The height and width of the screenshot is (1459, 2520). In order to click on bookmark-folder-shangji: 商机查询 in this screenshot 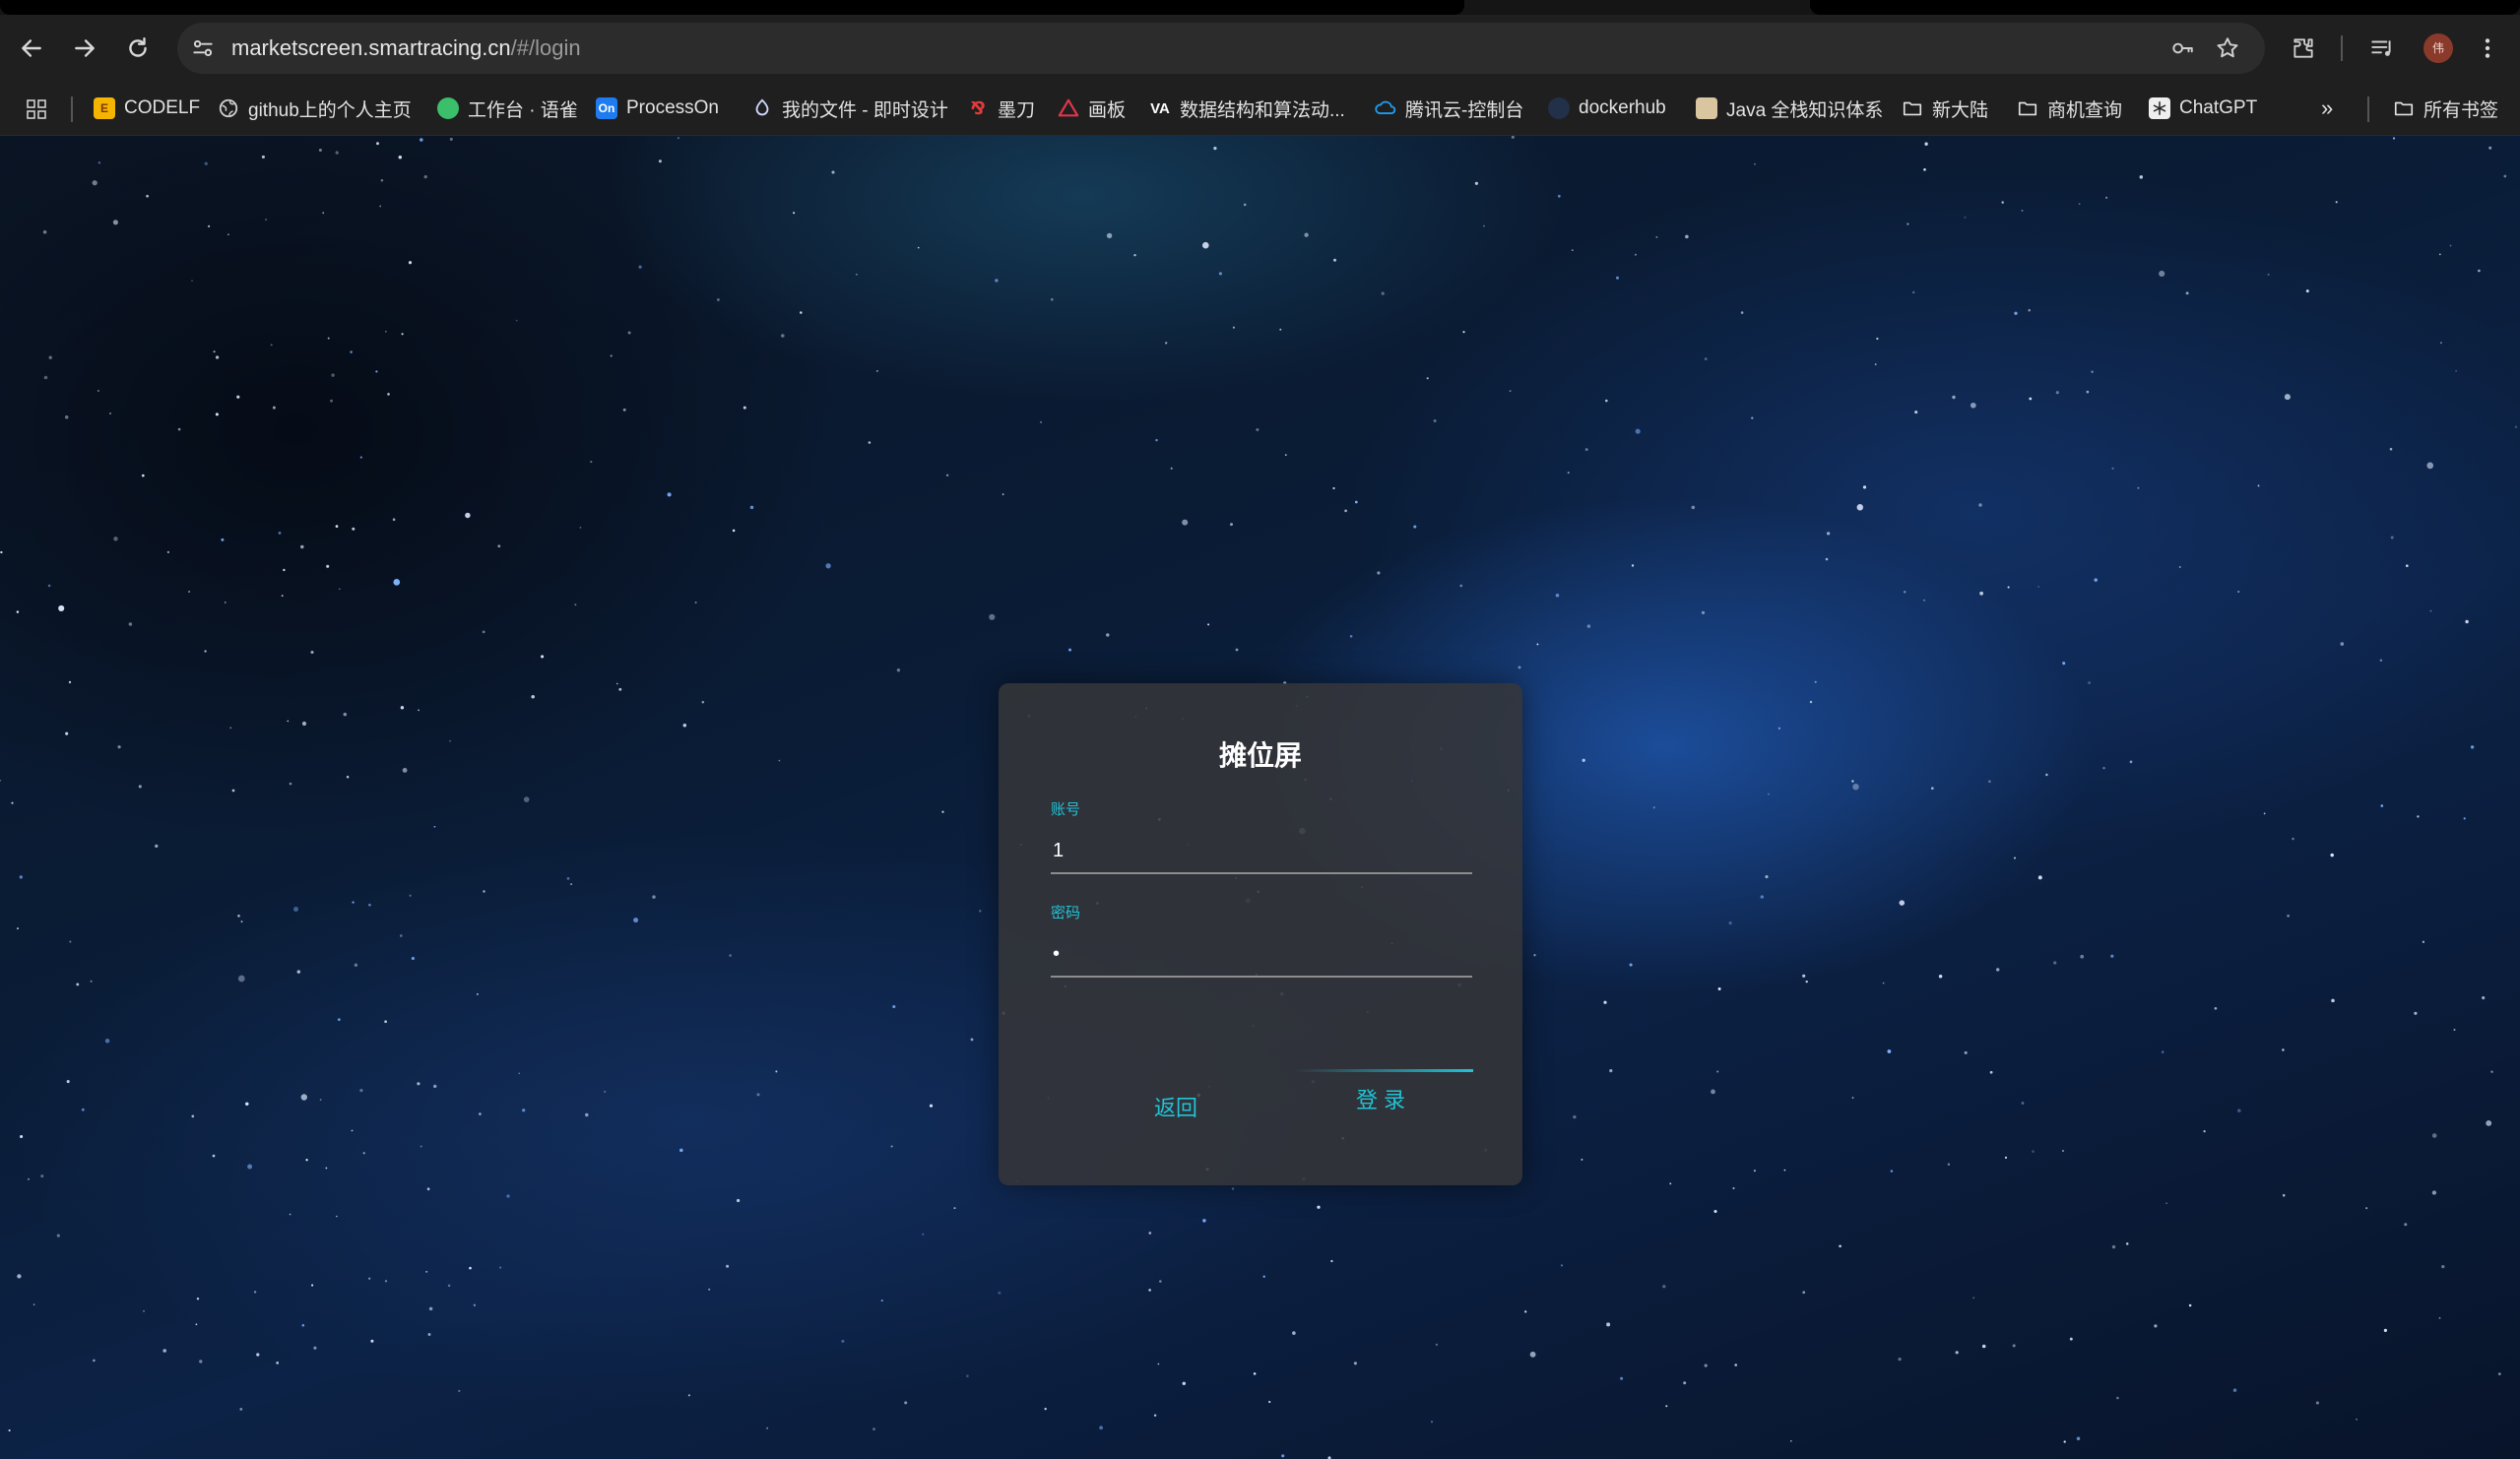, I will do `click(2069, 108)`.